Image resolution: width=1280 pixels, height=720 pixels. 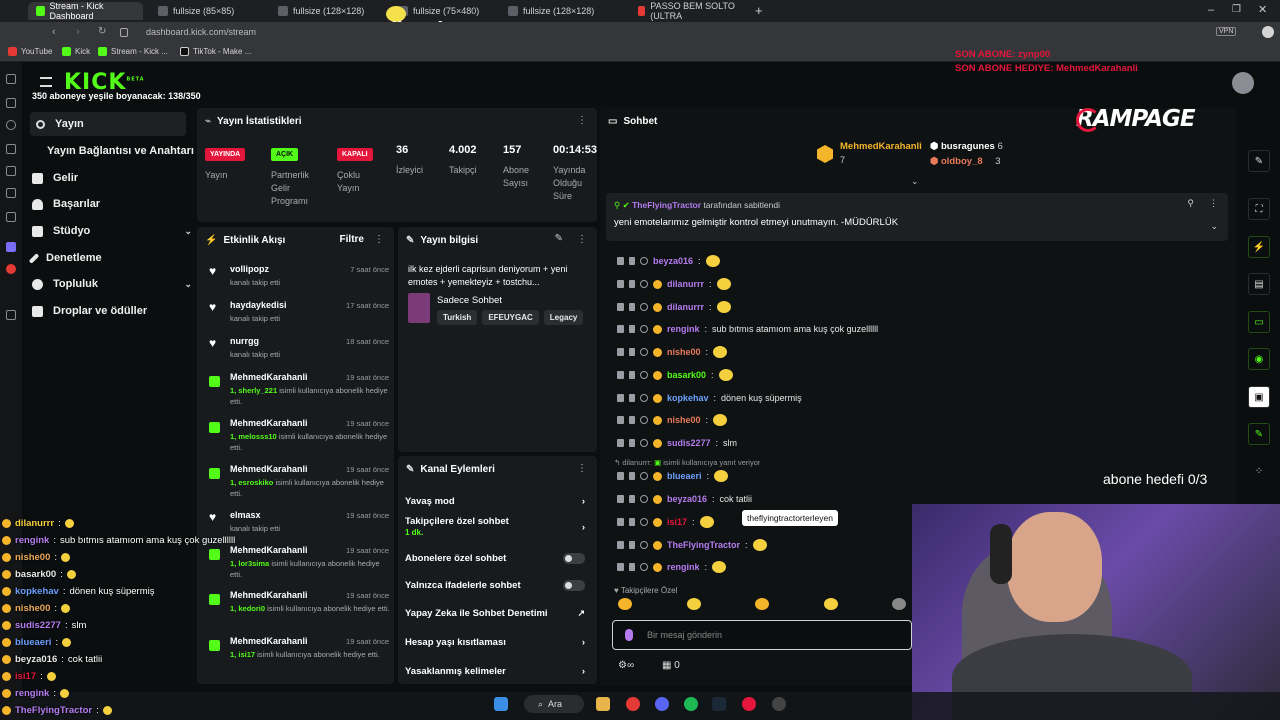 What do you see at coordinates (207, 11) in the screenshot?
I see `tab-fullsize-1: fullsize (85×85)` at bounding box center [207, 11].